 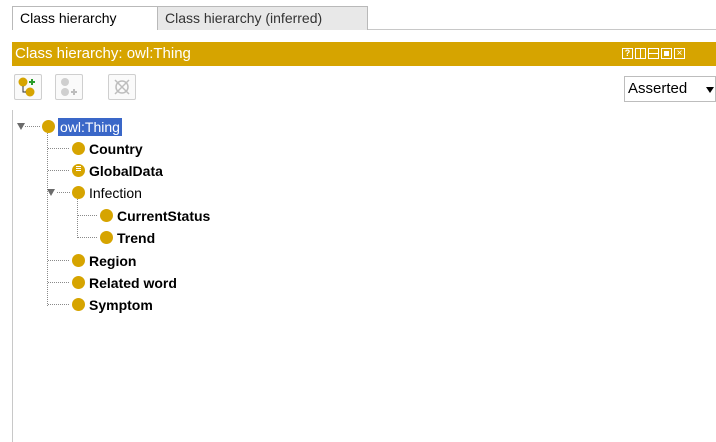 I want to click on tree-item: Country, so click(x=132, y=149).